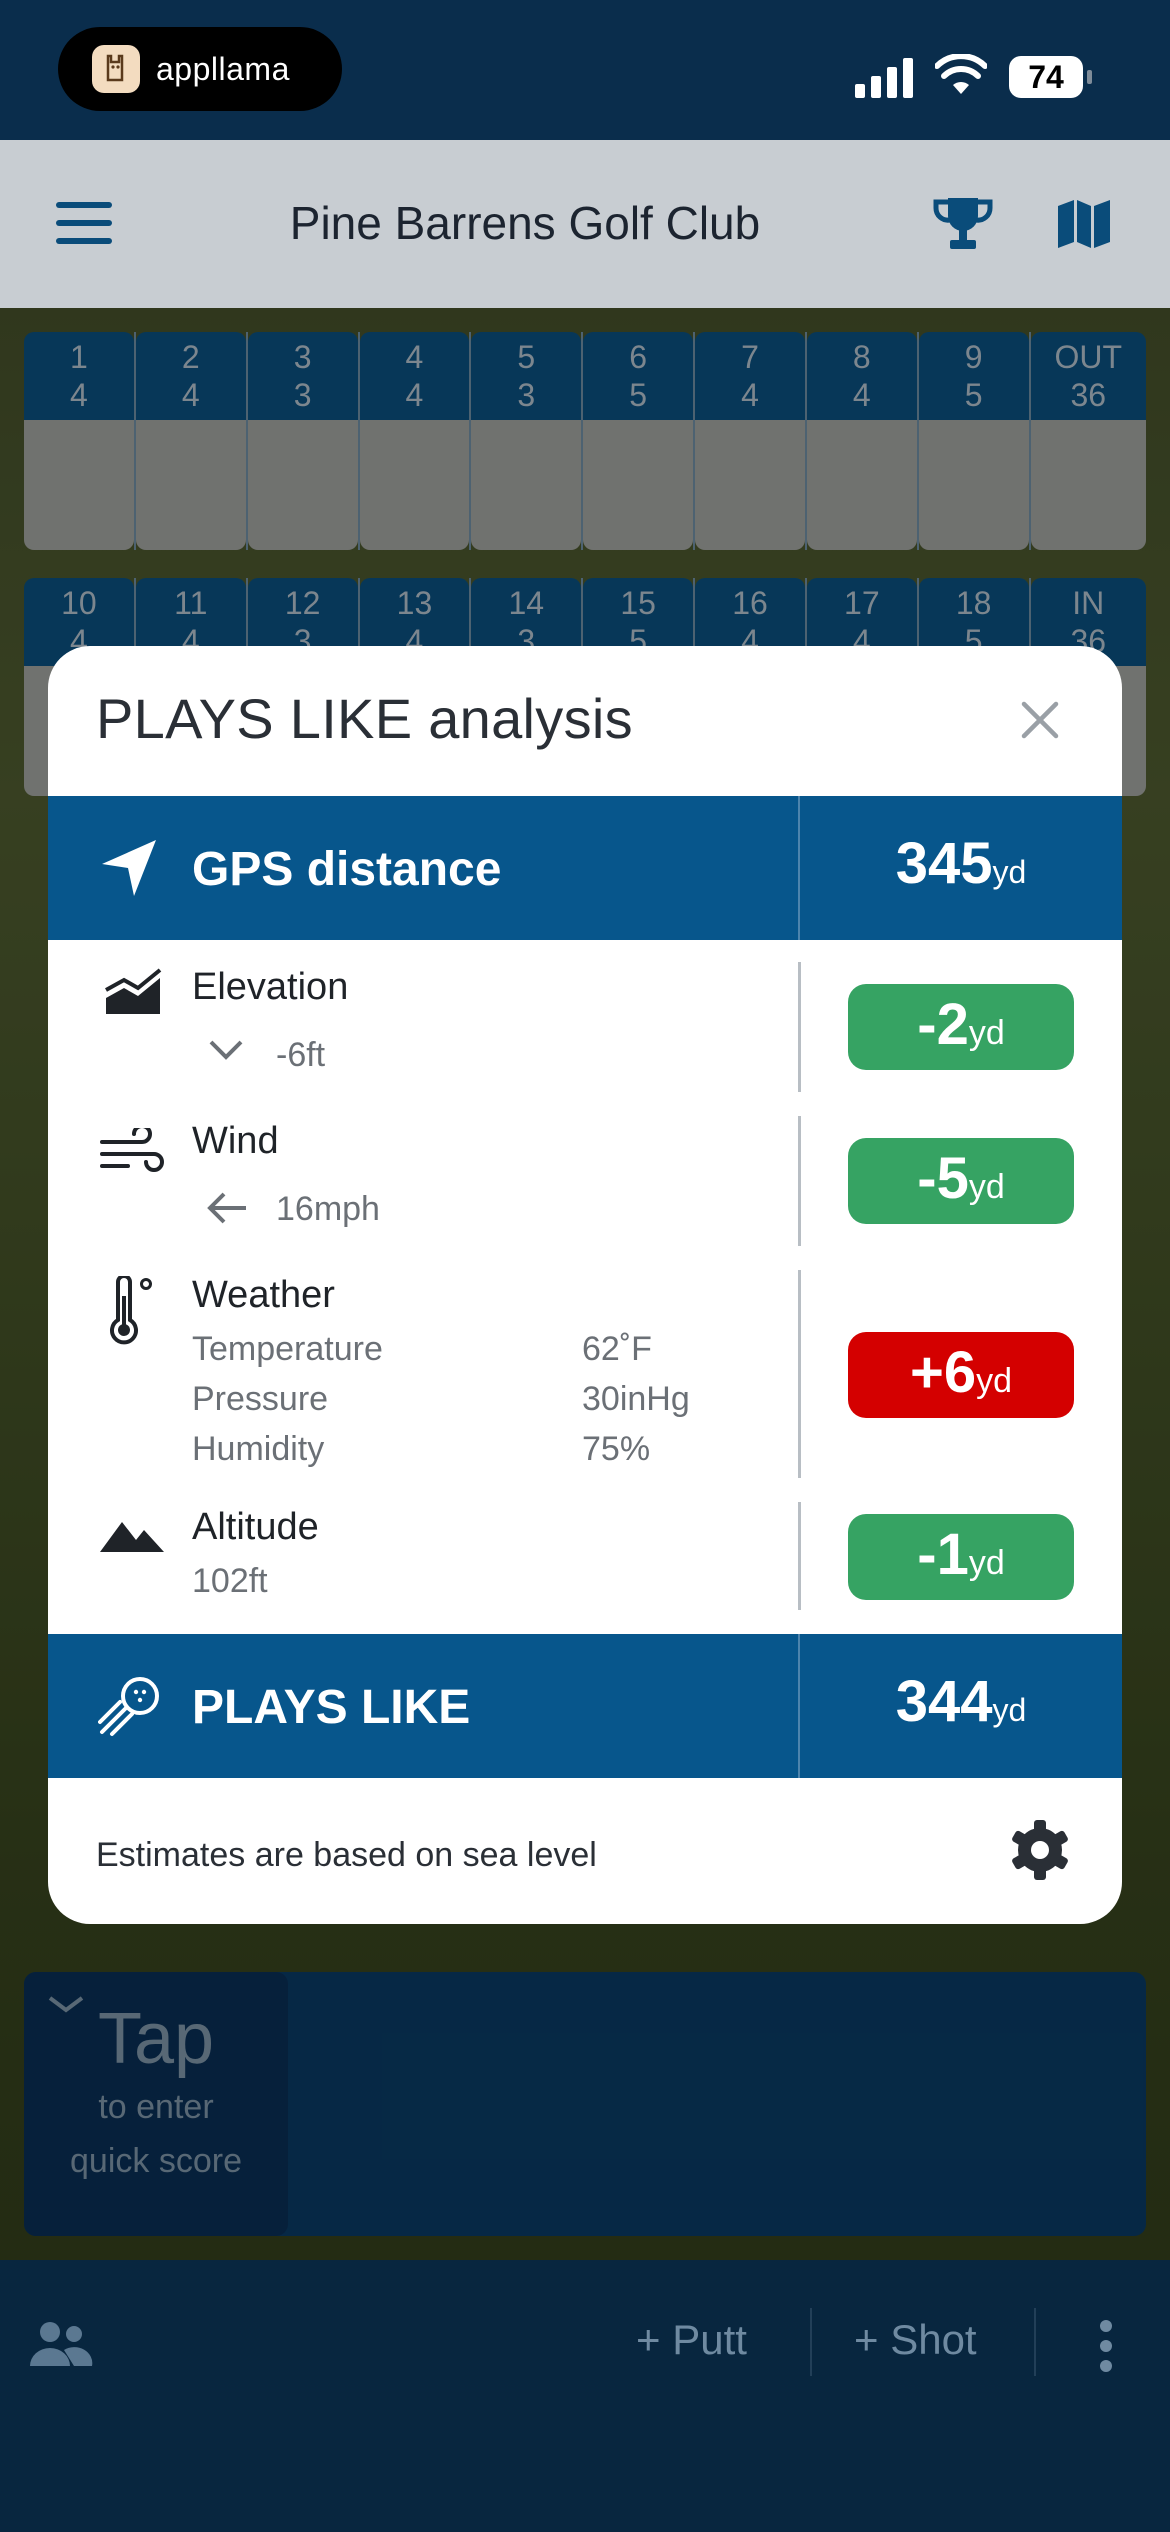  What do you see at coordinates (223, 68) in the screenshot?
I see `app-badge-label: appllama` at bounding box center [223, 68].